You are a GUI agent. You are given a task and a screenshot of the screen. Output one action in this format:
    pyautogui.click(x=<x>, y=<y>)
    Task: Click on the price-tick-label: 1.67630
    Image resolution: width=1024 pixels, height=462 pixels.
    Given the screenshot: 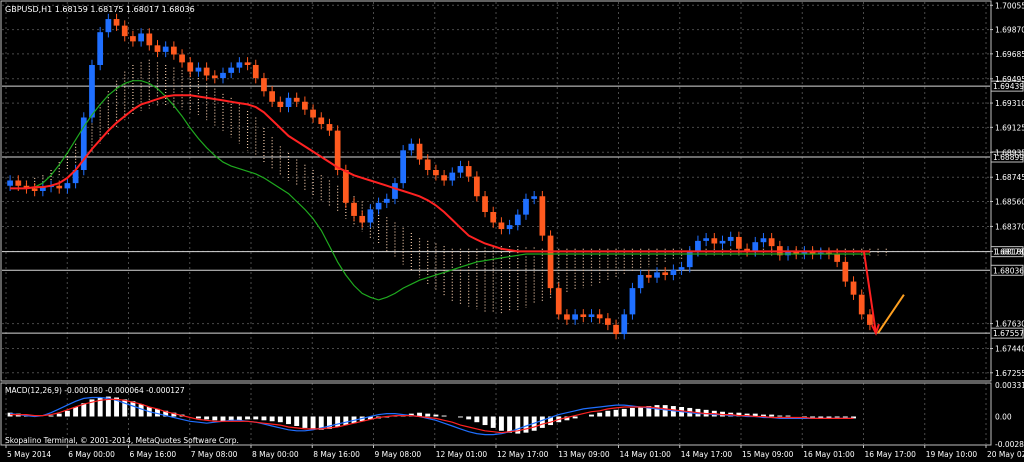 What is the action you would take?
    pyautogui.click(x=1009, y=324)
    